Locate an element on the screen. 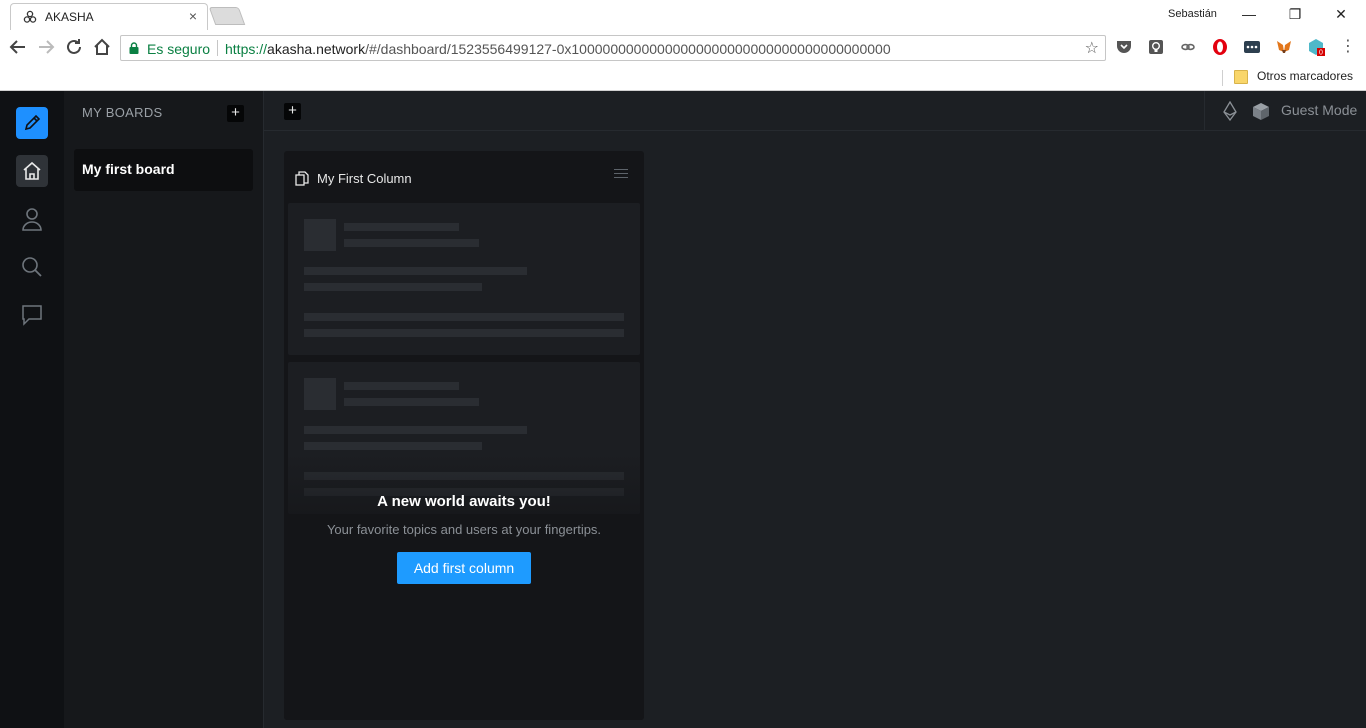 The height and width of the screenshot is (728, 1366). column-menu-icon is located at coordinates (621, 175).